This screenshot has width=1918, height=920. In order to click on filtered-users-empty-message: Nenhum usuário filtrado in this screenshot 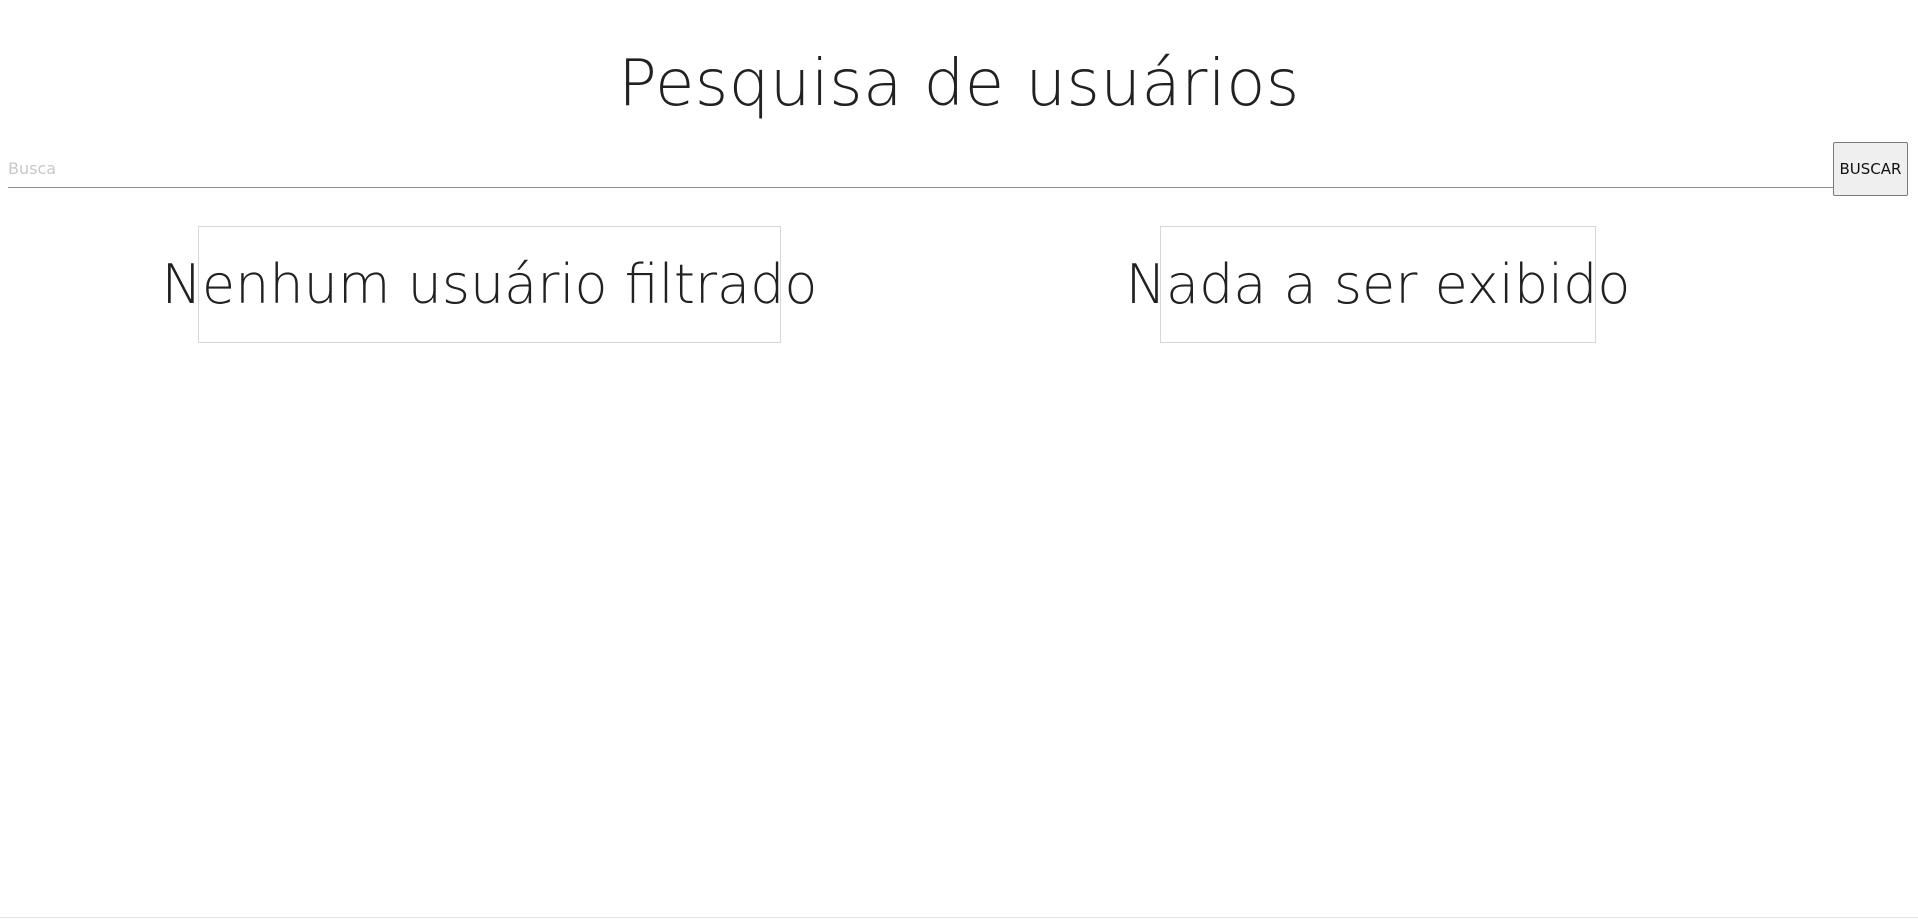, I will do `click(489, 284)`.